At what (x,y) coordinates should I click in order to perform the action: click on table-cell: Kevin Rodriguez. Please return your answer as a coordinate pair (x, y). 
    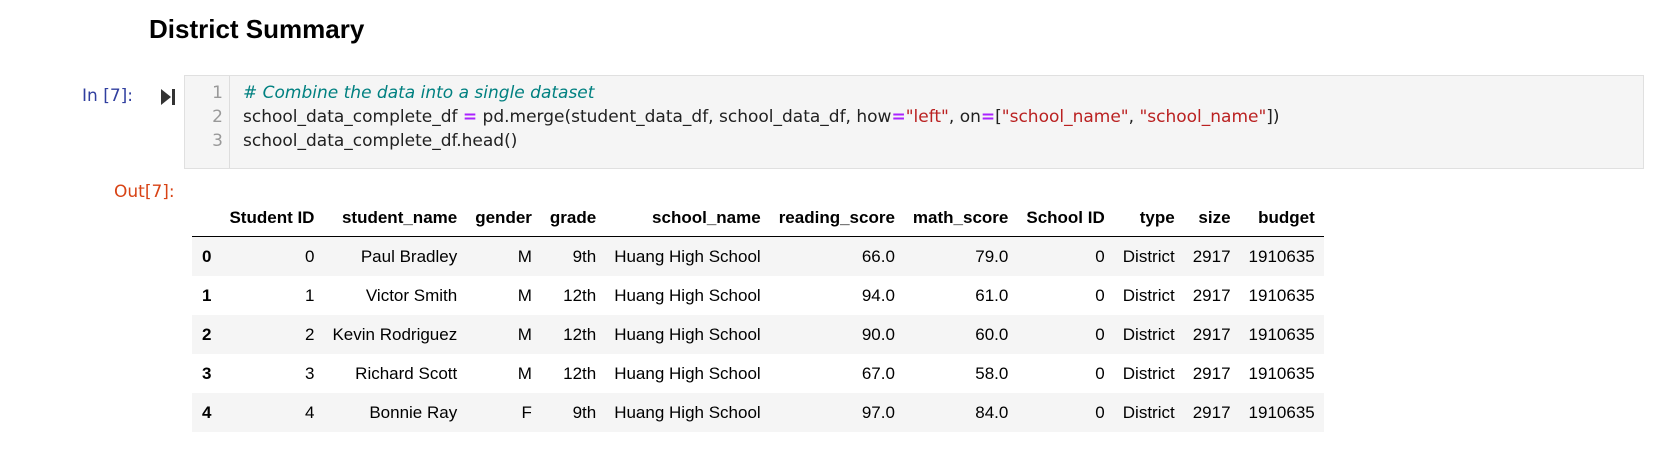
    Looking at the image, I should click on (395, 334).